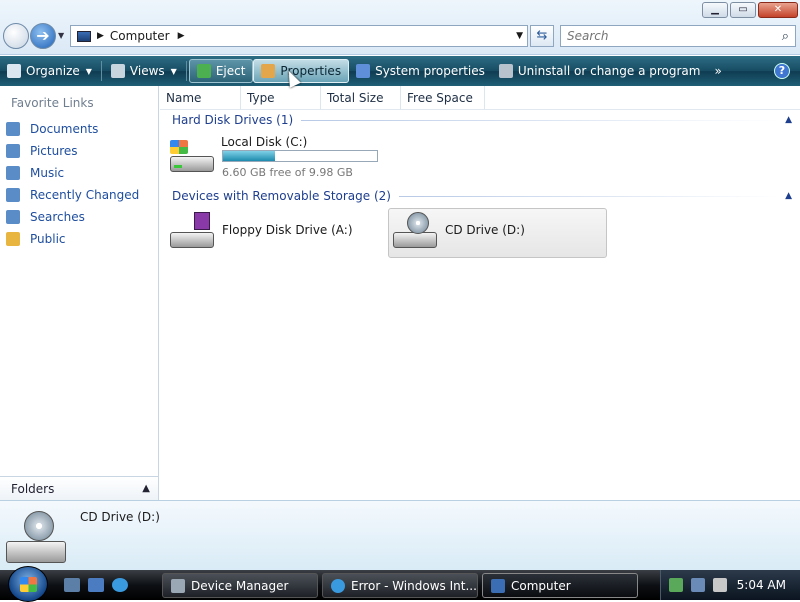 This screenshot has width=800, height=602. What do you see at coordinates (120, 517) in the screenshot?
I see `details-title: CD Drive (D:)` at bounding box center [120, 517].